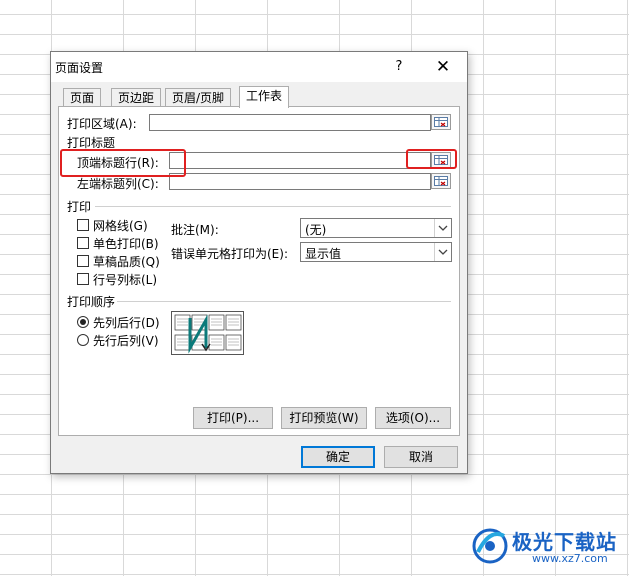  Describe the element at coordinates (198, 97) in the screenshot. I see `tab-header-footer: 页眉/页脚` at that location.